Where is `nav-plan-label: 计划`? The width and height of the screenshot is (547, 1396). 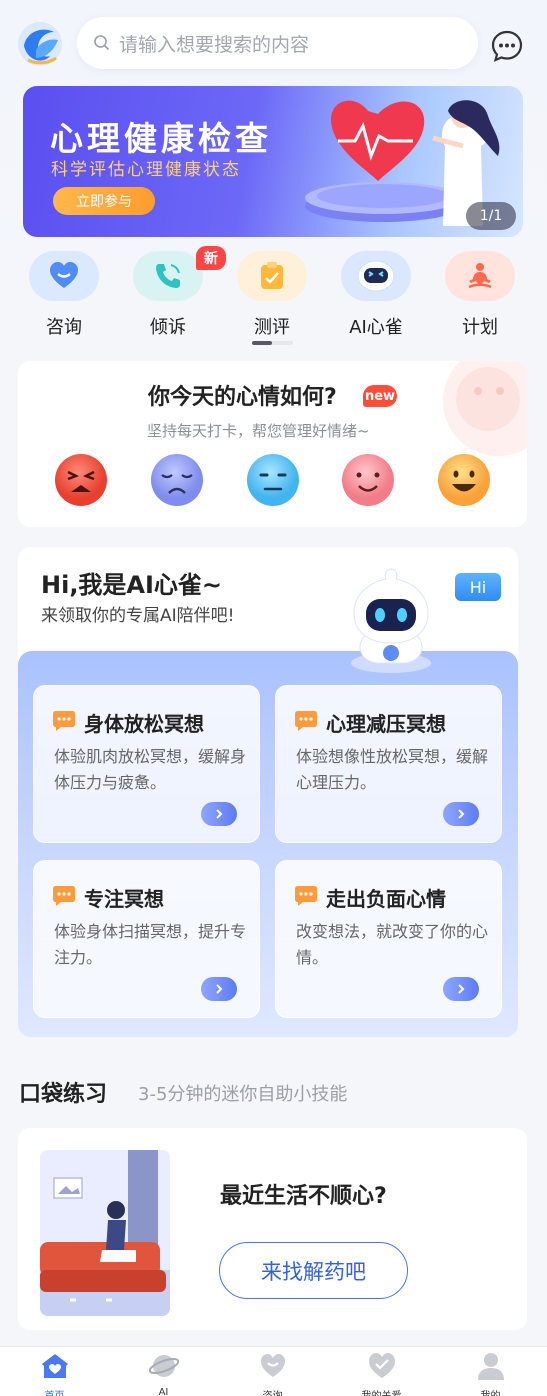 nav-plan-label: 计划 is located at coordinates (480, 327).